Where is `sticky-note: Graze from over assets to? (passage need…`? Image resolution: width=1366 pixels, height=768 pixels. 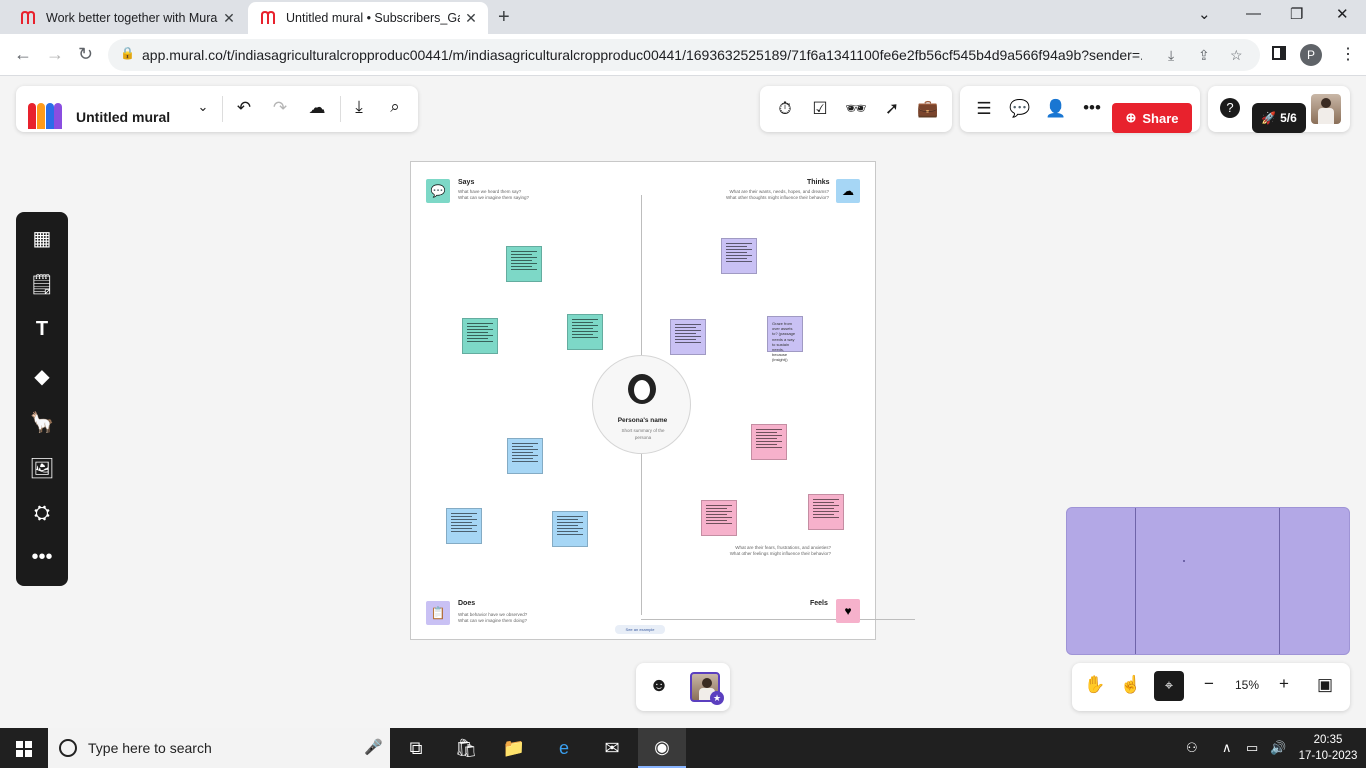
sticky-note: Graze from over assets to? (passage need… is located at coordinates (785, 339).